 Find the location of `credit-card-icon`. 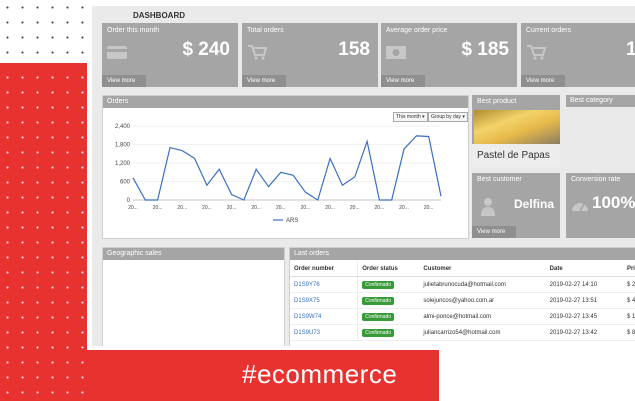

credit-card-icon is located at coordinates (117, 52).